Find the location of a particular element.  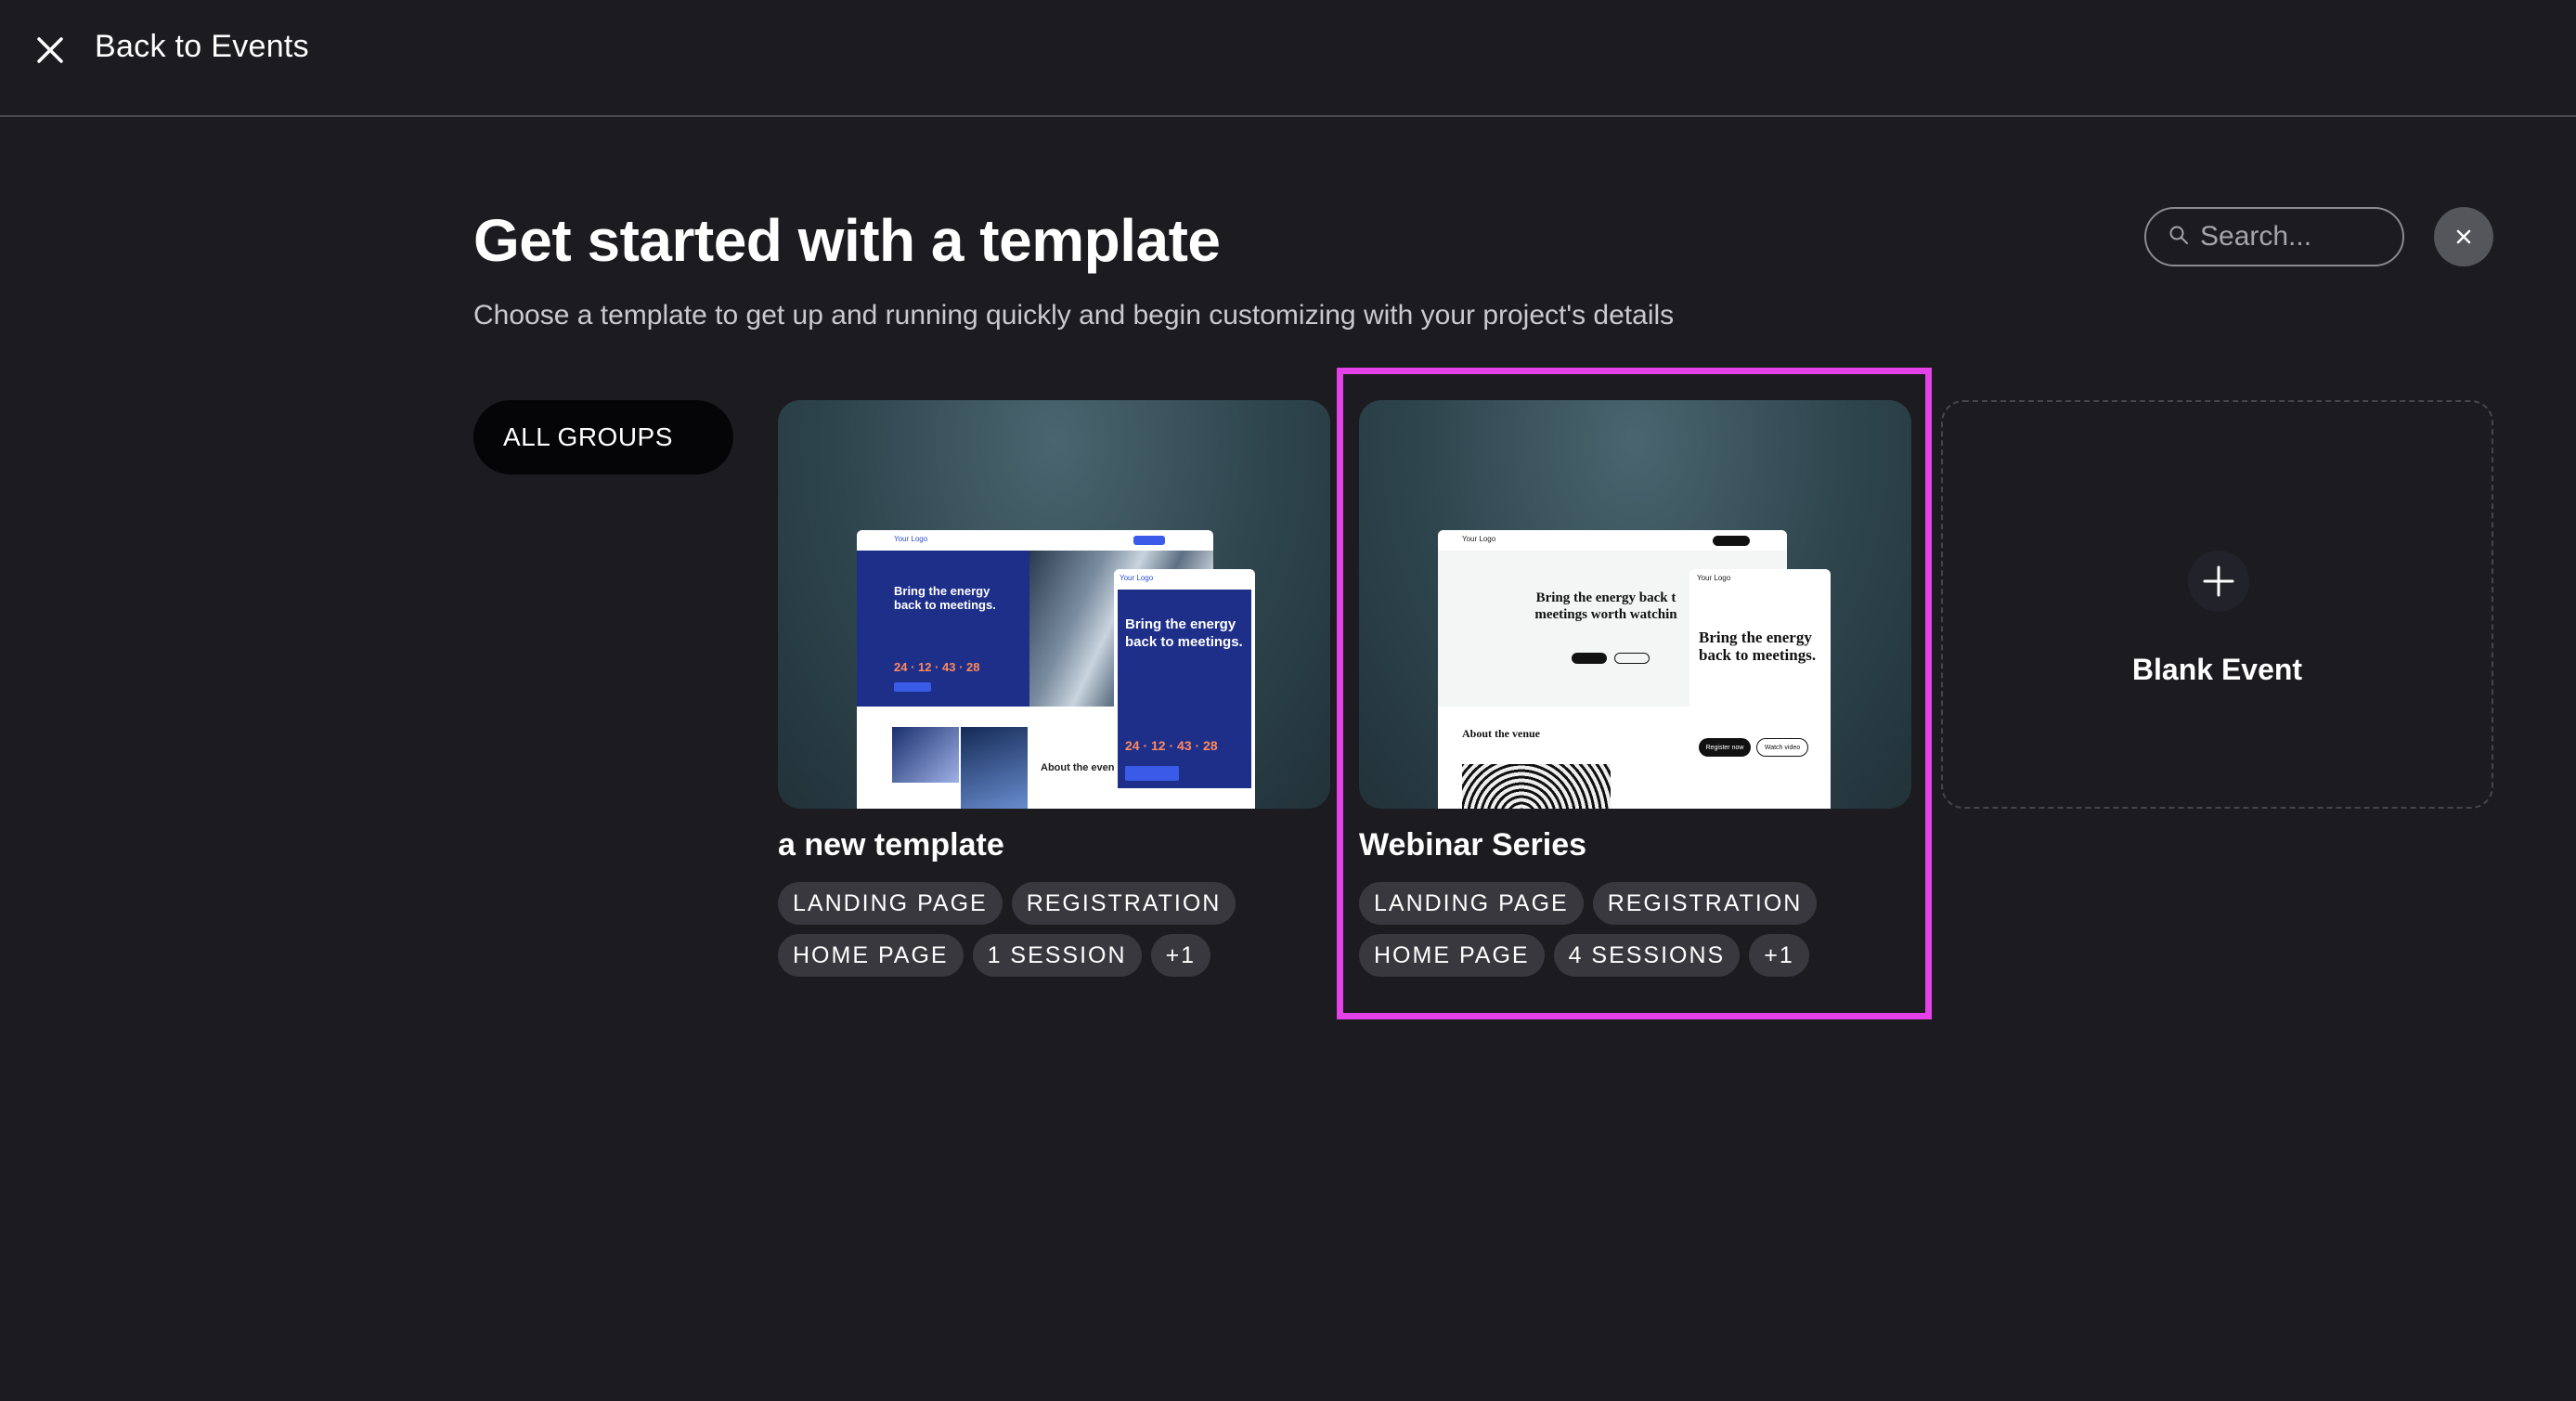

search-box is located at coordinates (2274, 236).